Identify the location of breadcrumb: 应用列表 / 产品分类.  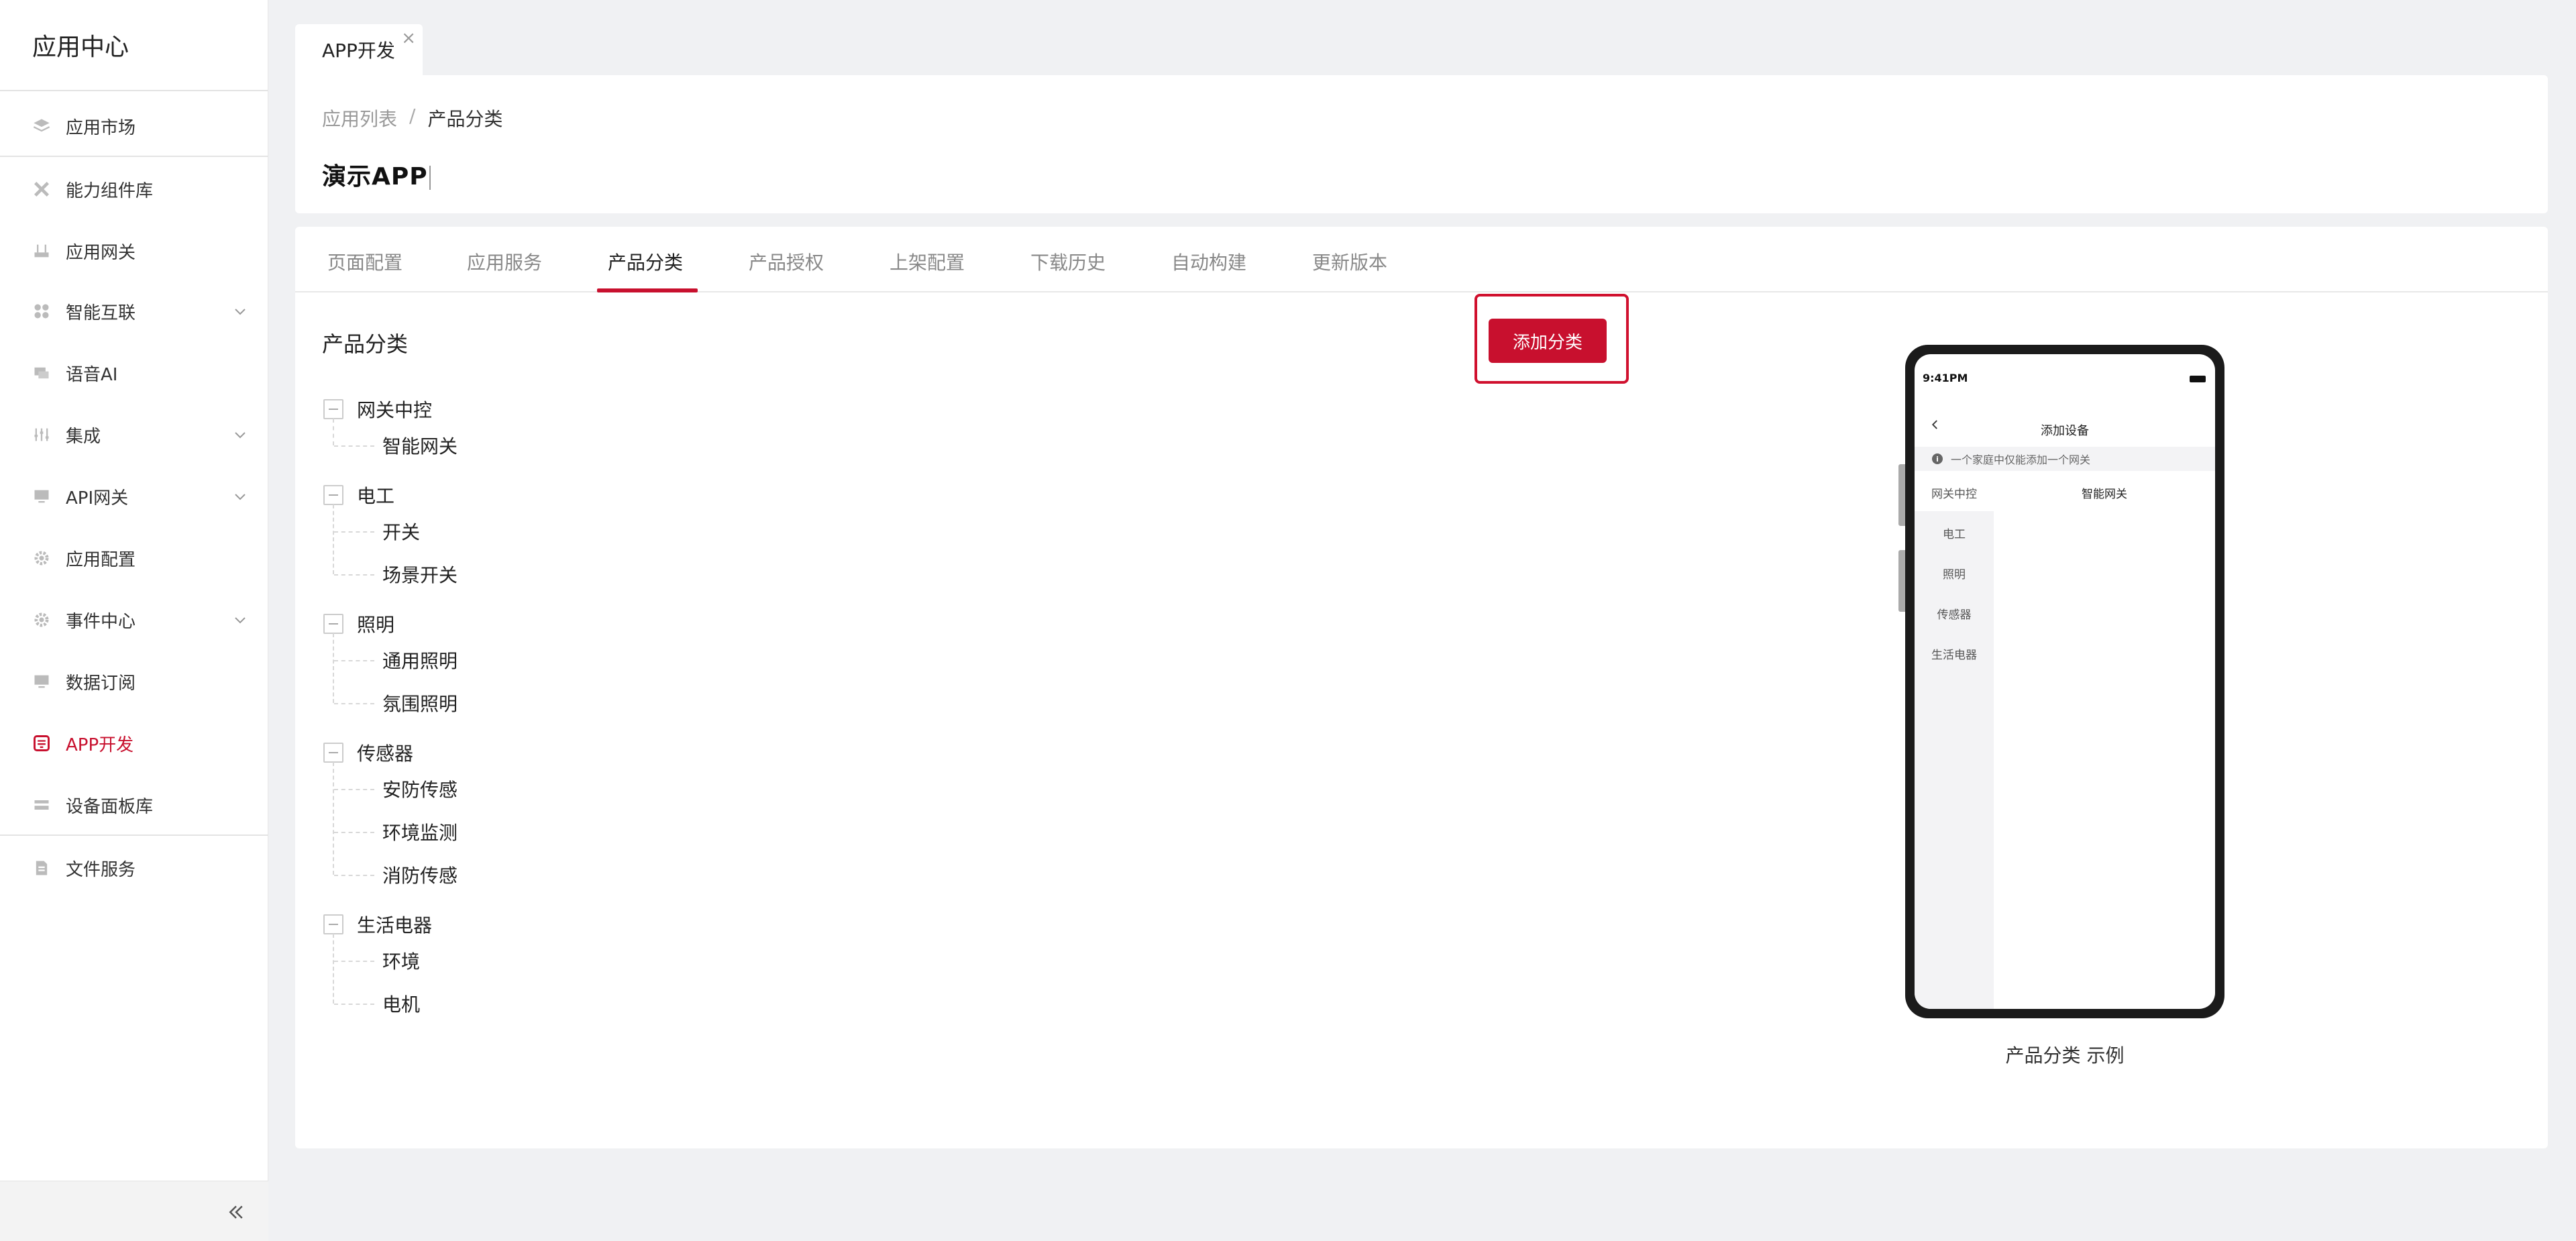
(412, 118).